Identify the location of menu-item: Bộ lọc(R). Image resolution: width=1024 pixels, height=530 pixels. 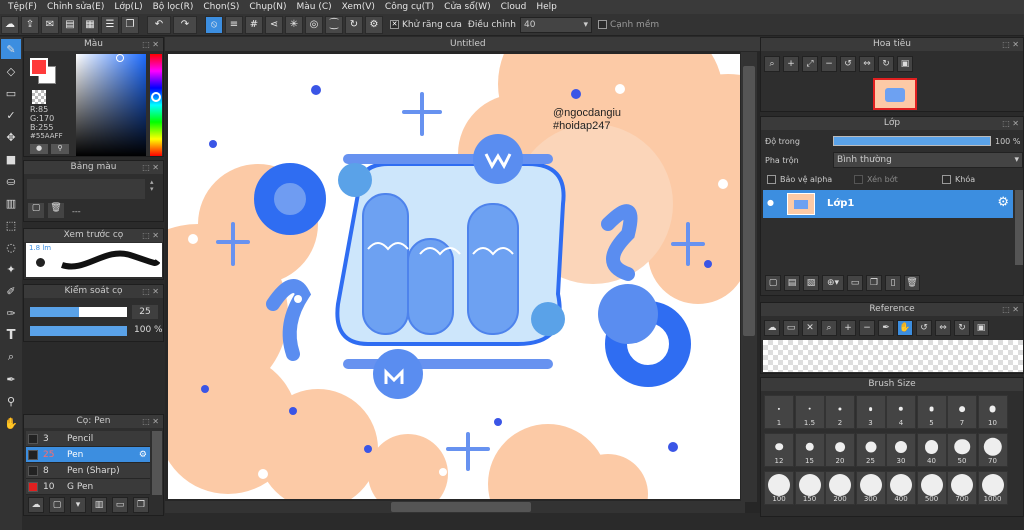
(173, 7).